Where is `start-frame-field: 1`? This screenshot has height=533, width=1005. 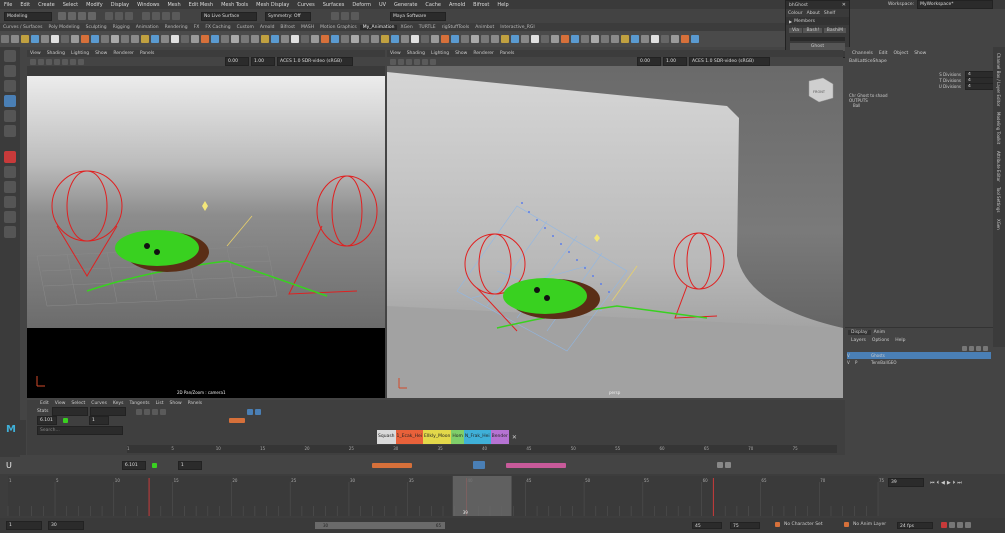 start-frame-field: 1 is located at coordinates (24, 525).